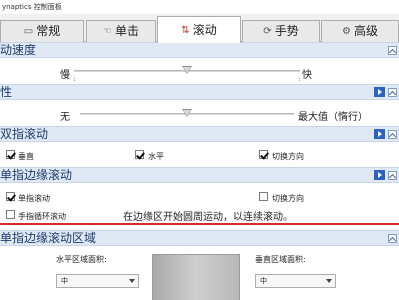  What do you see at coordinates (81, 259) in the screenshot?
I see `horizontal-region-label: 水平区域面积:` at bounding box center [81, 259].